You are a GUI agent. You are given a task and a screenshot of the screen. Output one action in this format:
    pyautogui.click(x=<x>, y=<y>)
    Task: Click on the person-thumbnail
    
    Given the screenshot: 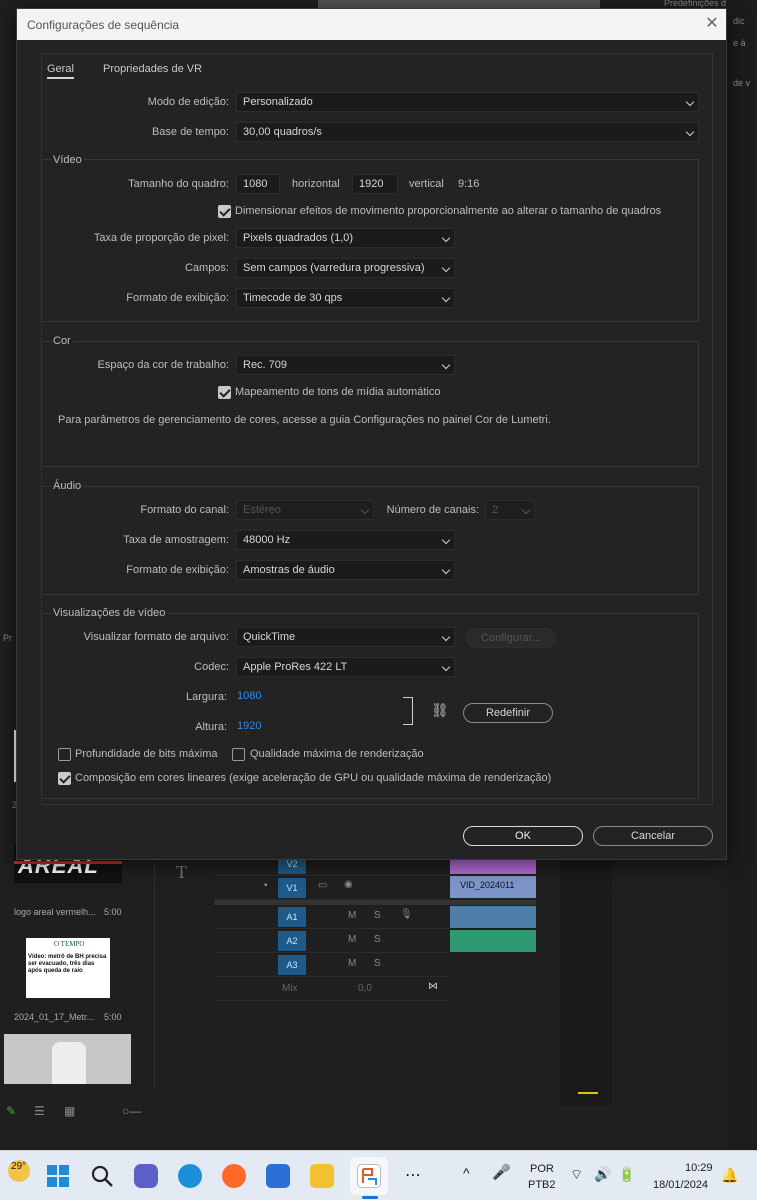 What is the action you would take?
    pyautogui.click(x=67, y=1059)
    